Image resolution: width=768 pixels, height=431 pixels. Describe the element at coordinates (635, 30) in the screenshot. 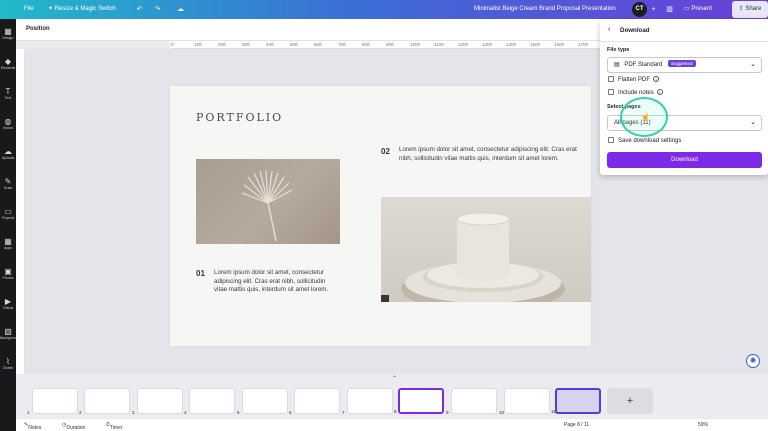

I see `panel-title: Download` at that location.